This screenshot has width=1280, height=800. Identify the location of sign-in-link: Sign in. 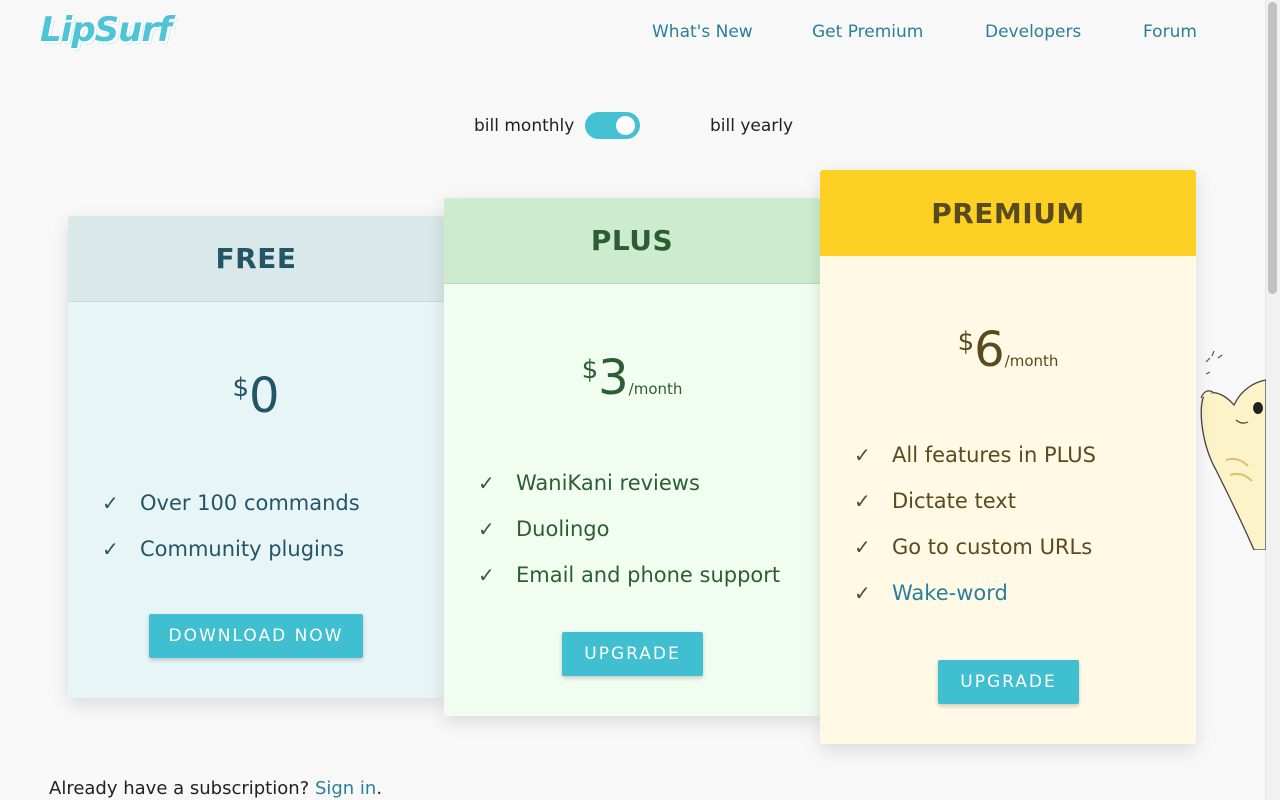
(345, 788).